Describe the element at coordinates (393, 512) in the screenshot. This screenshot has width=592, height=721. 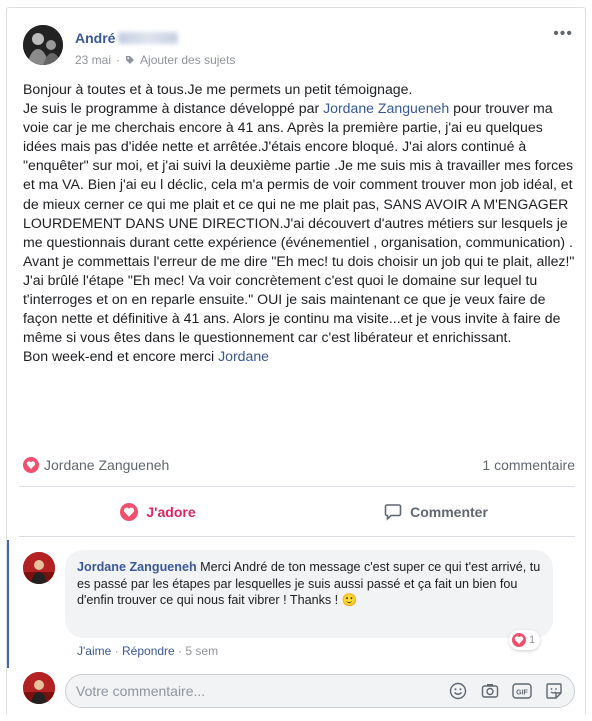
I see `comment-icon` at that location.